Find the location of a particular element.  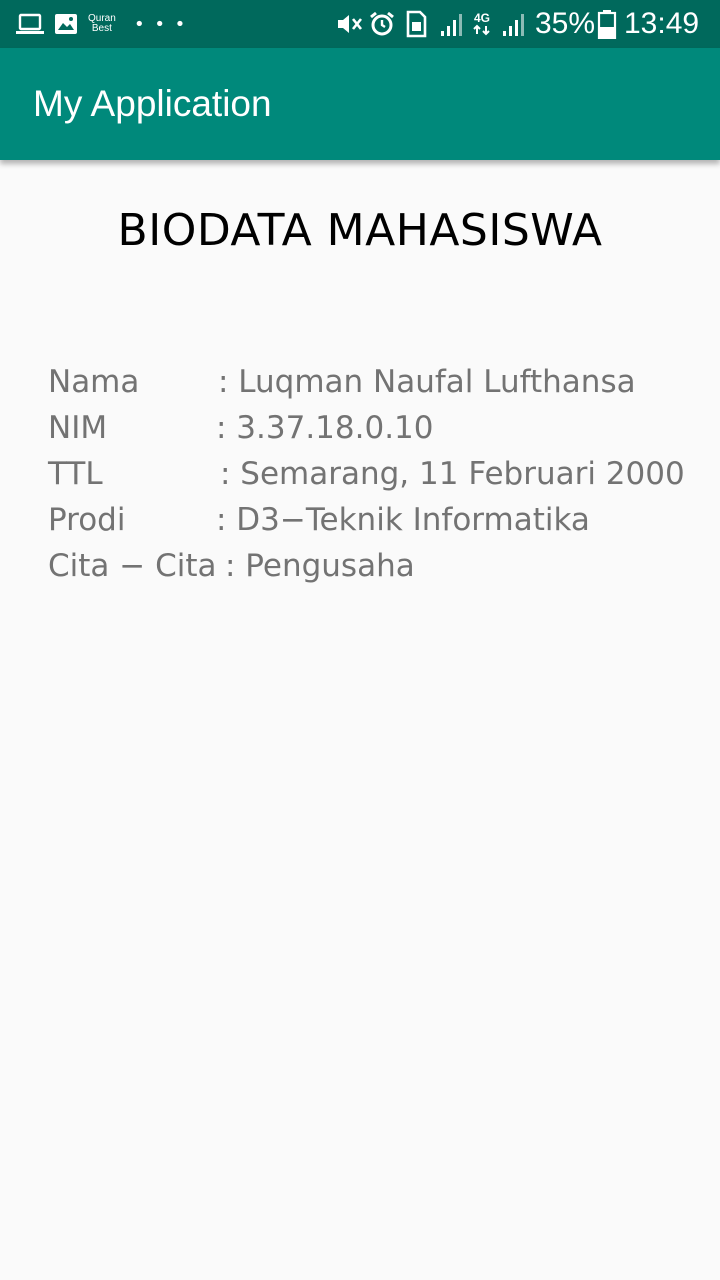

quran-best-icon: Quran Best is located at coordinates (102, 24).